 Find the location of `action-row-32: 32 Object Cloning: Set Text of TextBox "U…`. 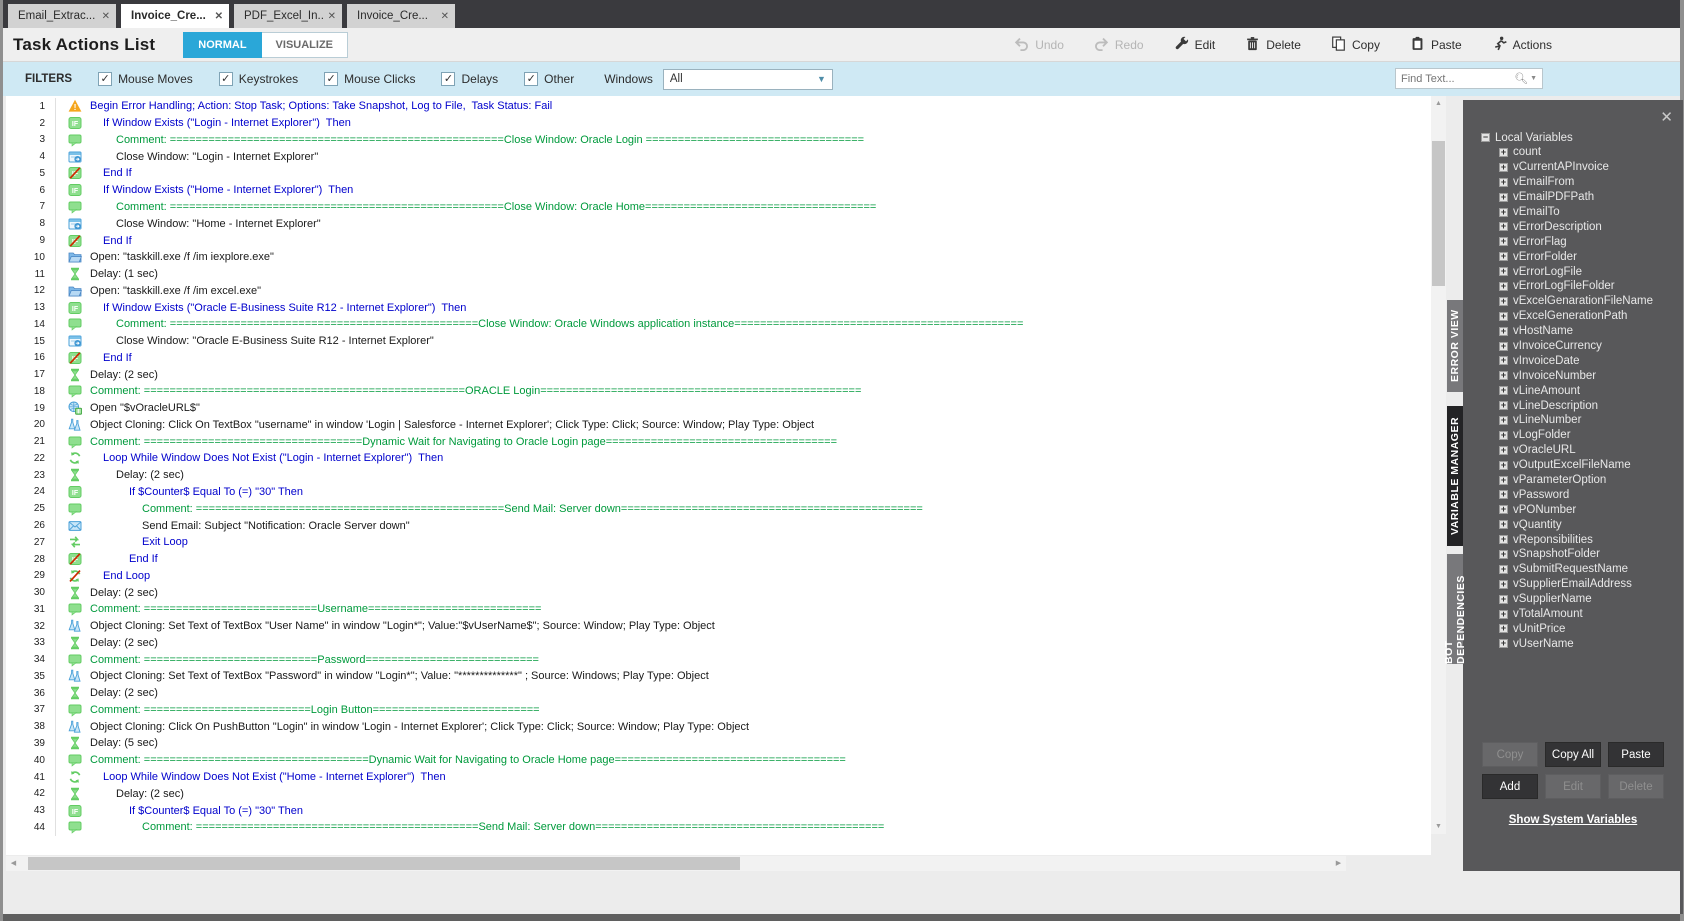

action-row-32: 32 Object Cloning: Set Text of TextBox "U… is located at coordinates (718, 626).